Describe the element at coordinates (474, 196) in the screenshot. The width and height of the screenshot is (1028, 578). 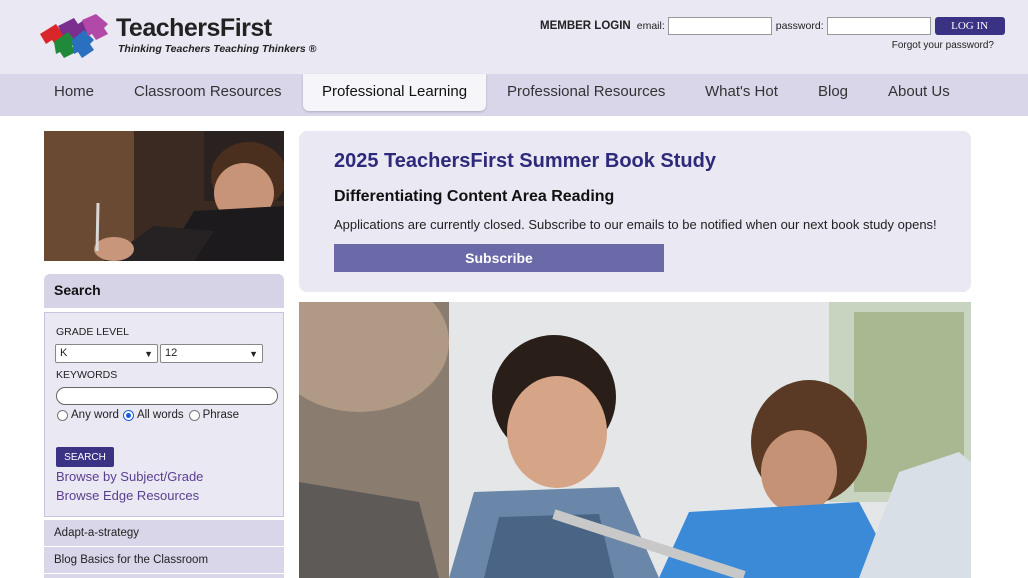
I see `book-study-subtitle: Differentiating Content Area Reading` at that location.